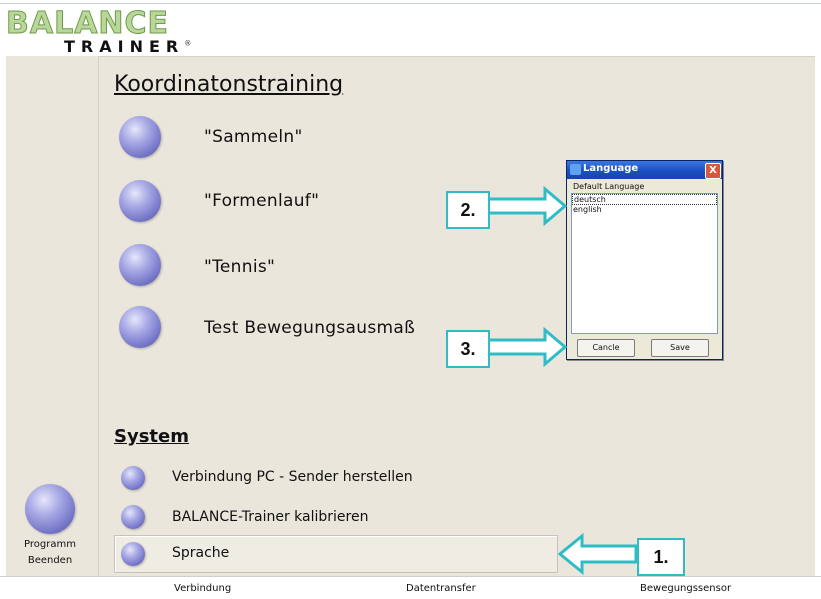 The image size is (821, 599). I want to click on callout-1: 1., so click(661, 557).